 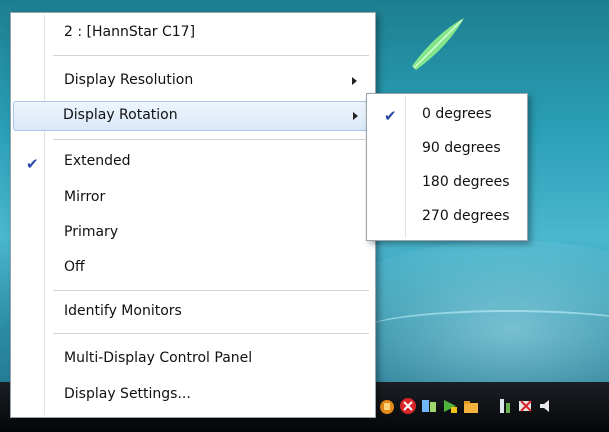 What do you see at coordinates (488, 406) in the screenshot?
I see `tray-spacer` at bounding box center [488, 406].